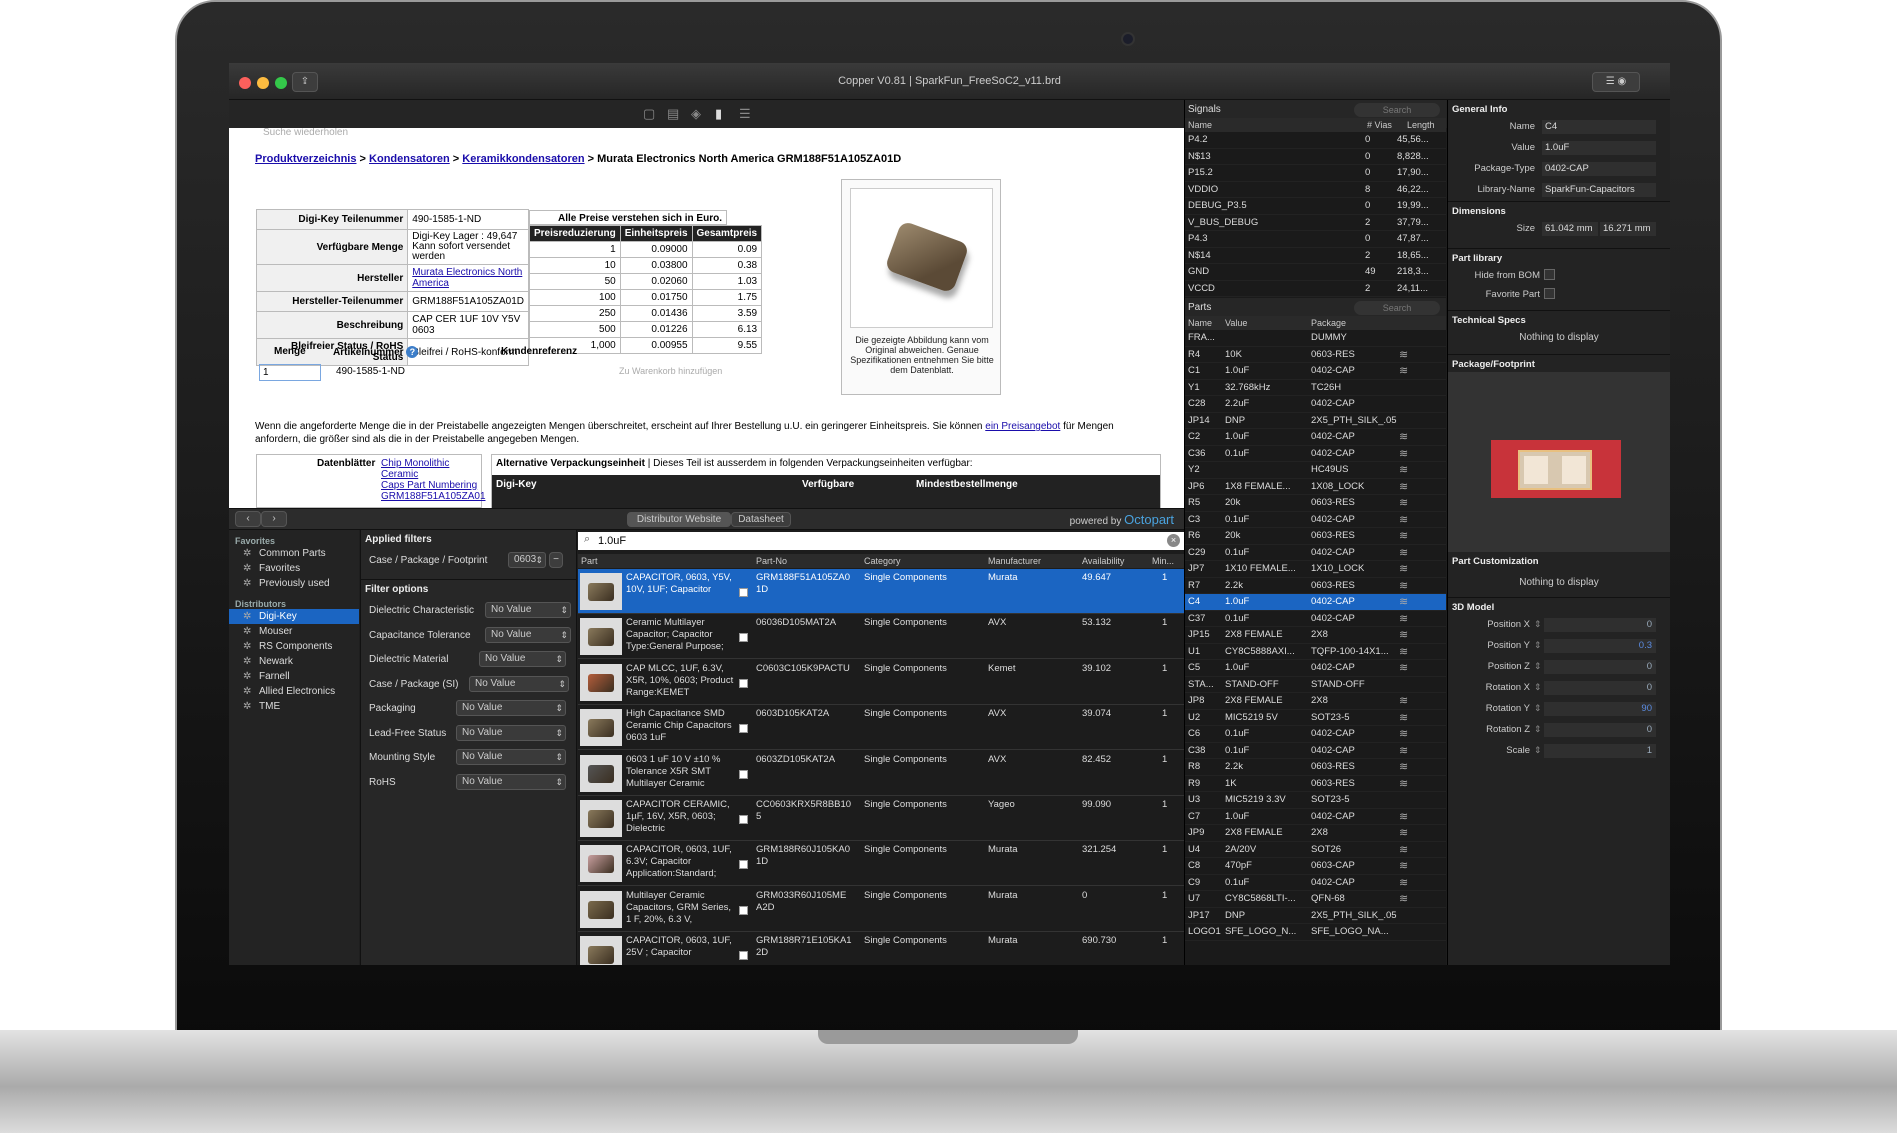 The image size is (1897, 1133). What do you see at coordinates (1315, 883) in the screenshot?
I see `part-row: C9 0.1uF 0402-CAP ≋` at bounding box center [1315, 883].